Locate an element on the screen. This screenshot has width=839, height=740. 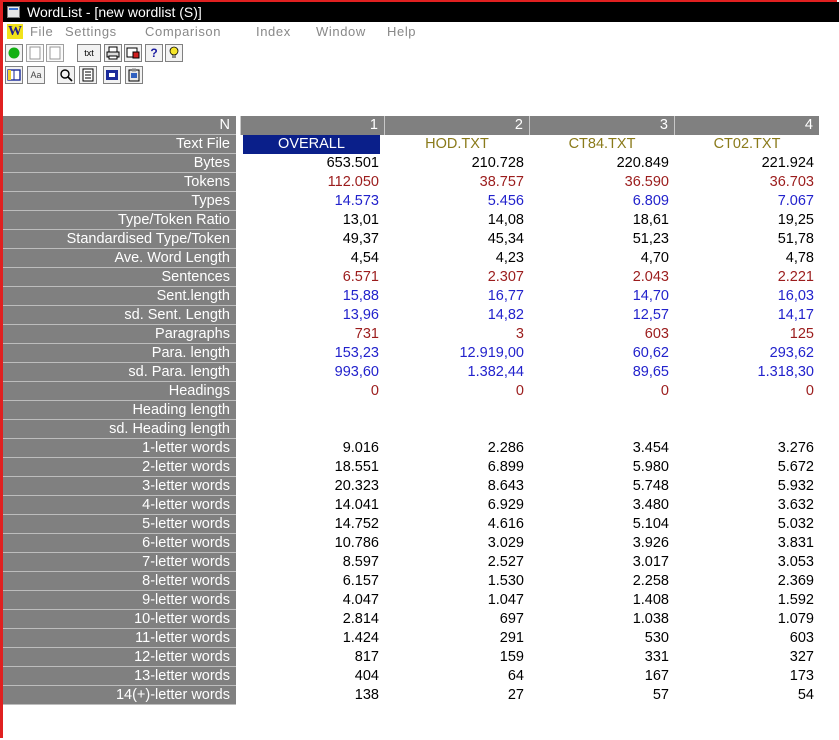
table-cell: 45,34 is located at coordinates (454, 239).